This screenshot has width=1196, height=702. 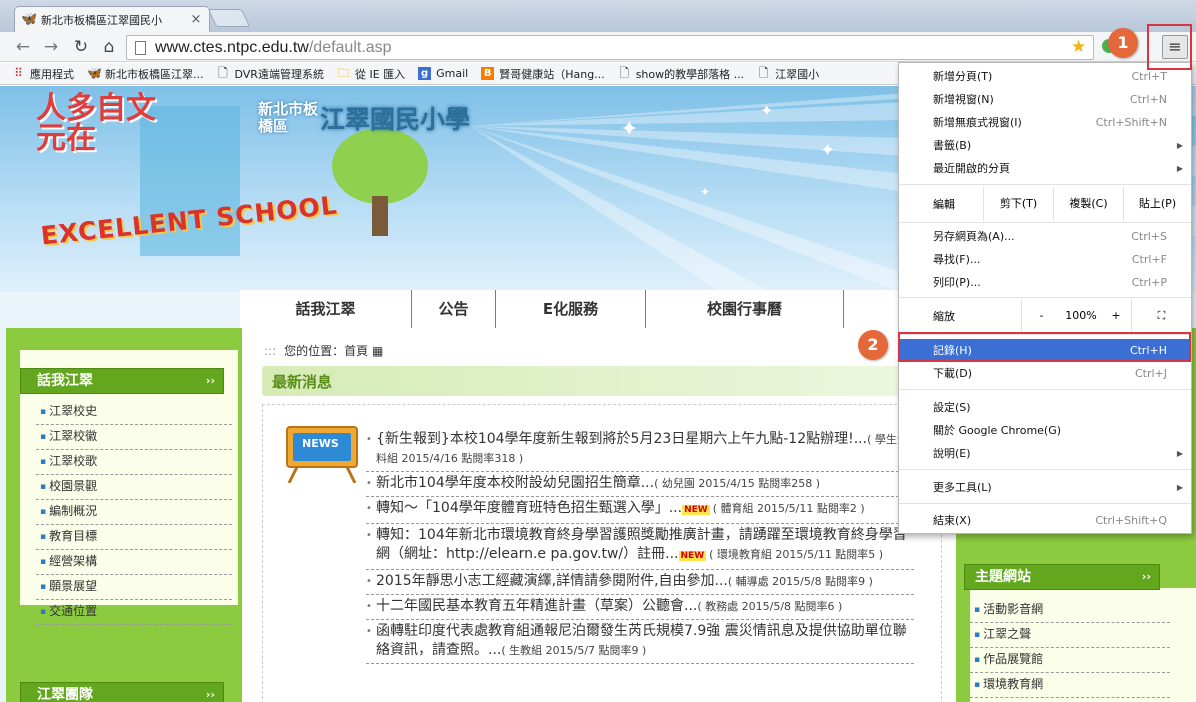 What do you see at coordinates (273, 48) in the screenshot?
I see `url-text: www.ctes.ntpc.edu.tw/default.asp` at bounding box center [273, 48].